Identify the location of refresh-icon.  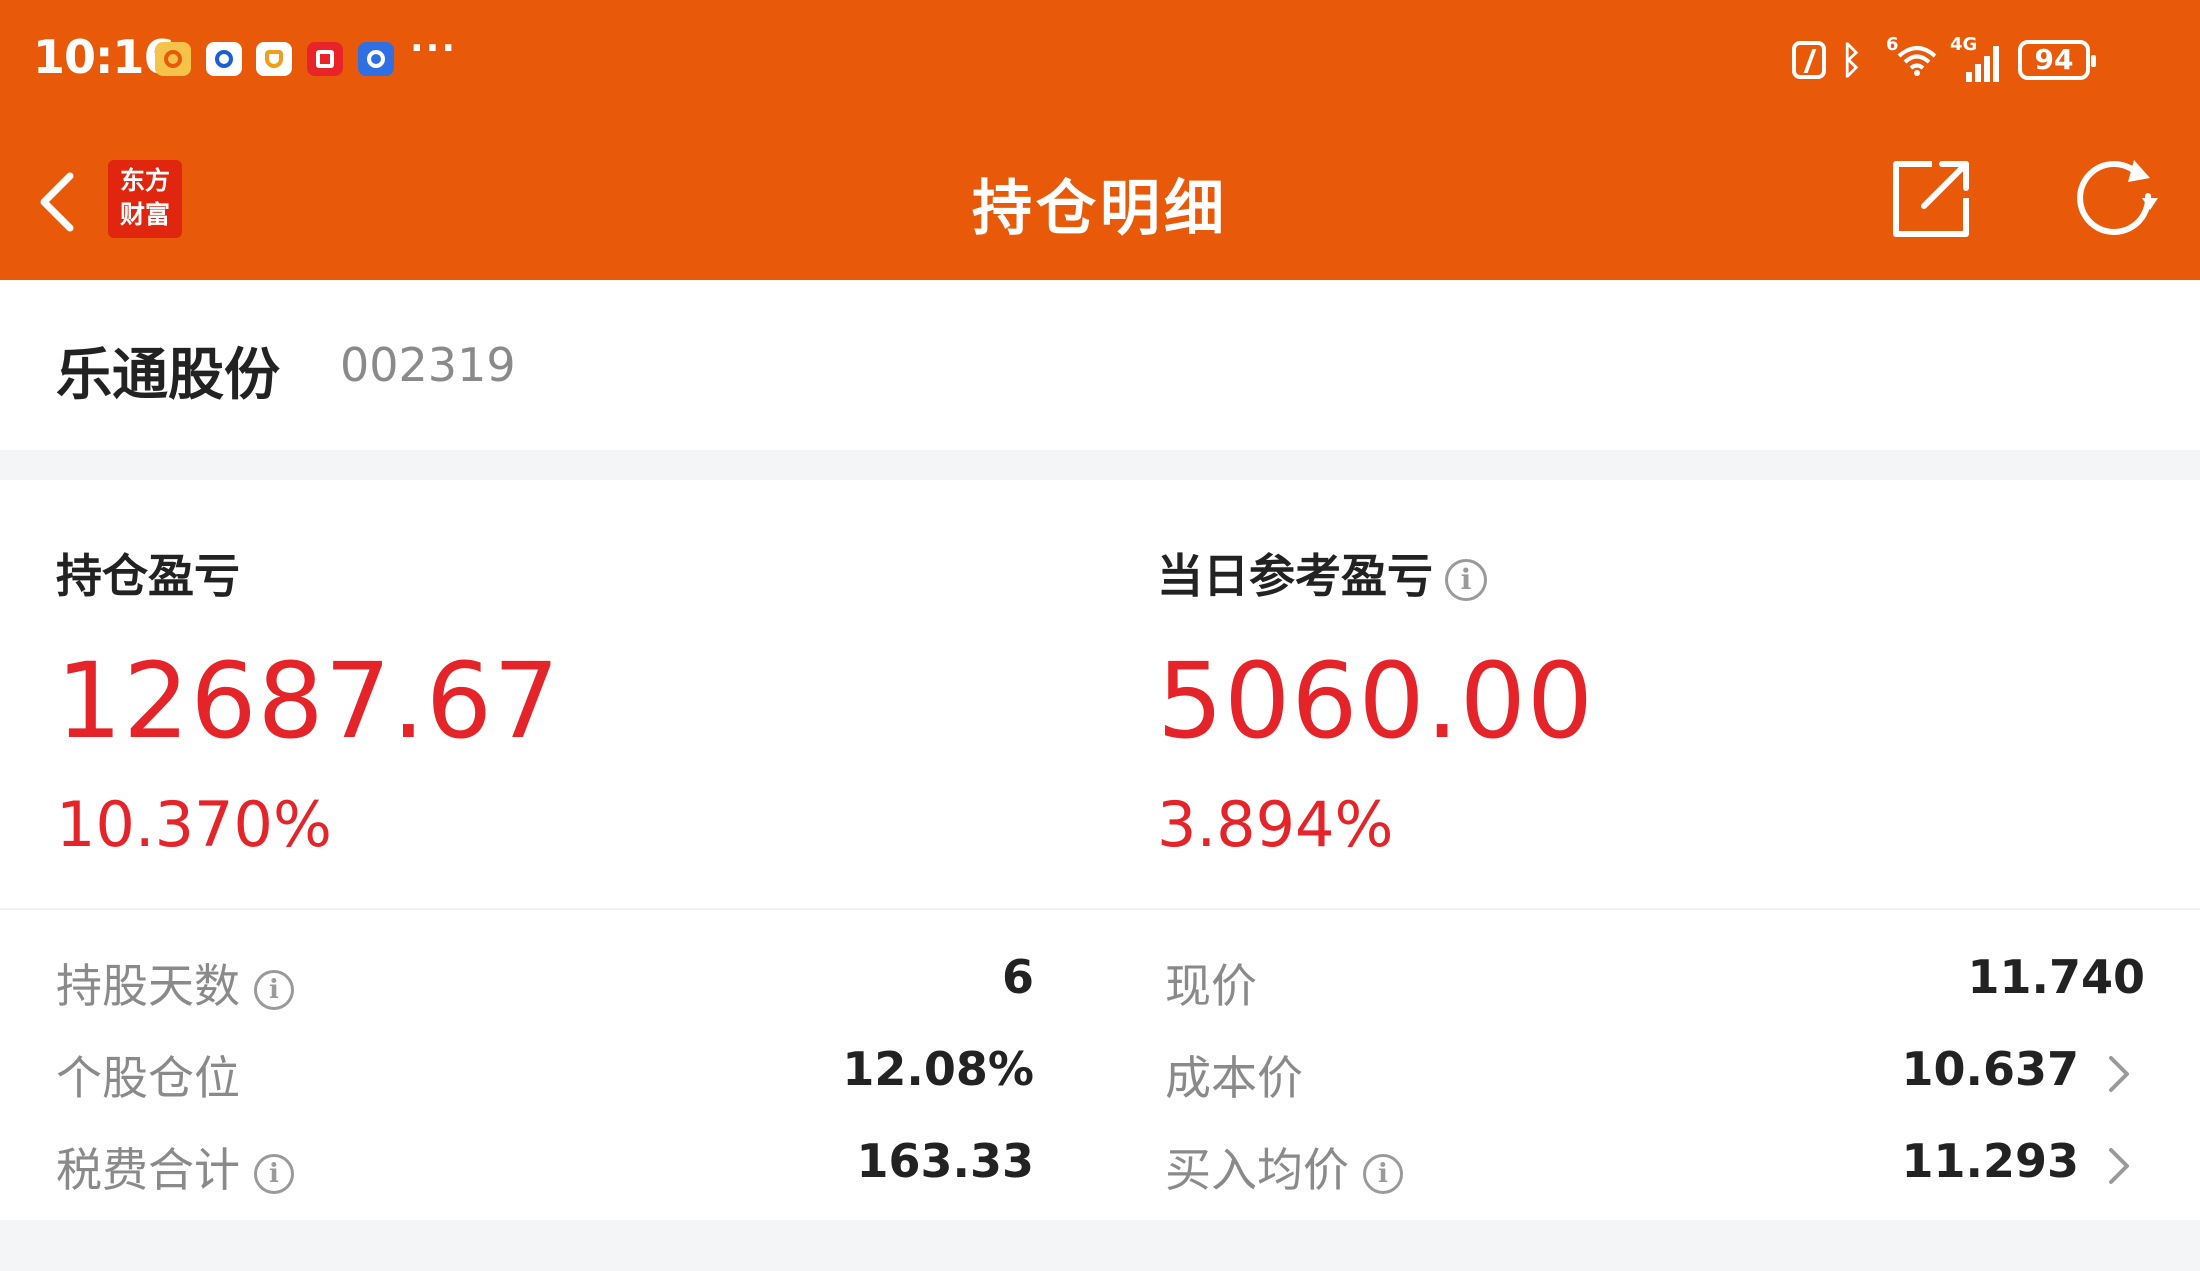
(2117, 197).